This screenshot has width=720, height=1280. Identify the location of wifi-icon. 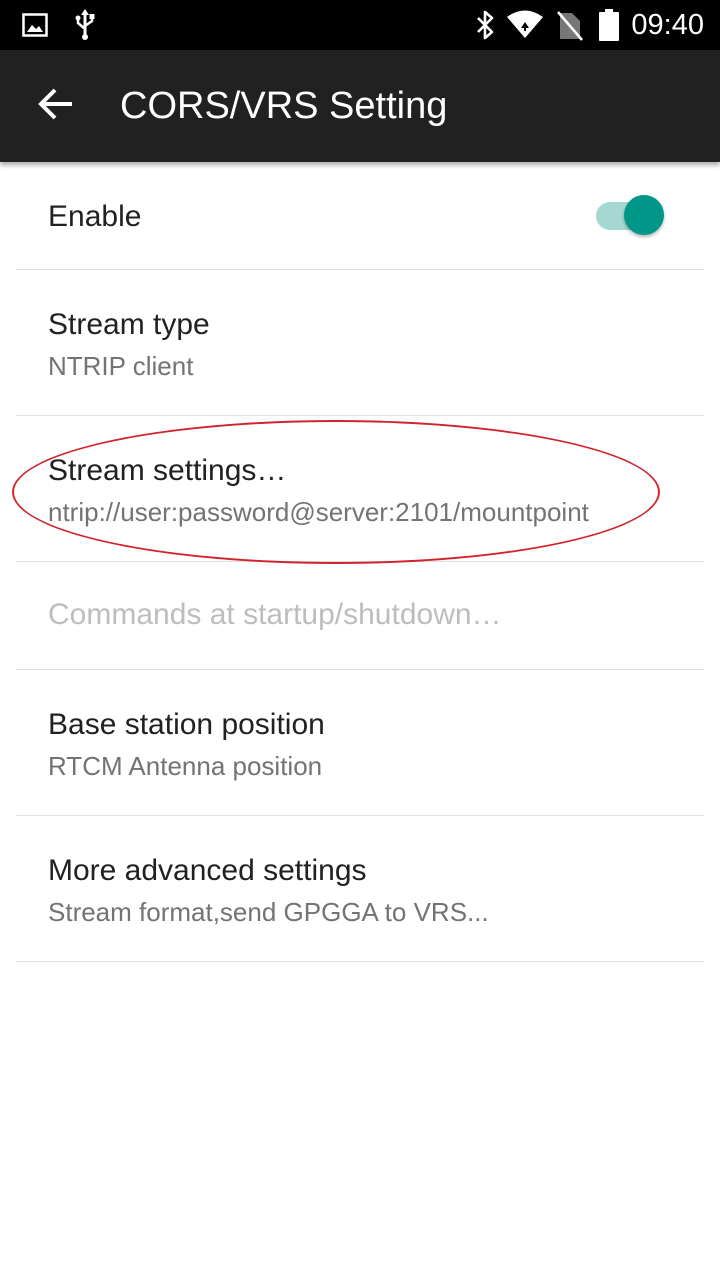
(525, 25).